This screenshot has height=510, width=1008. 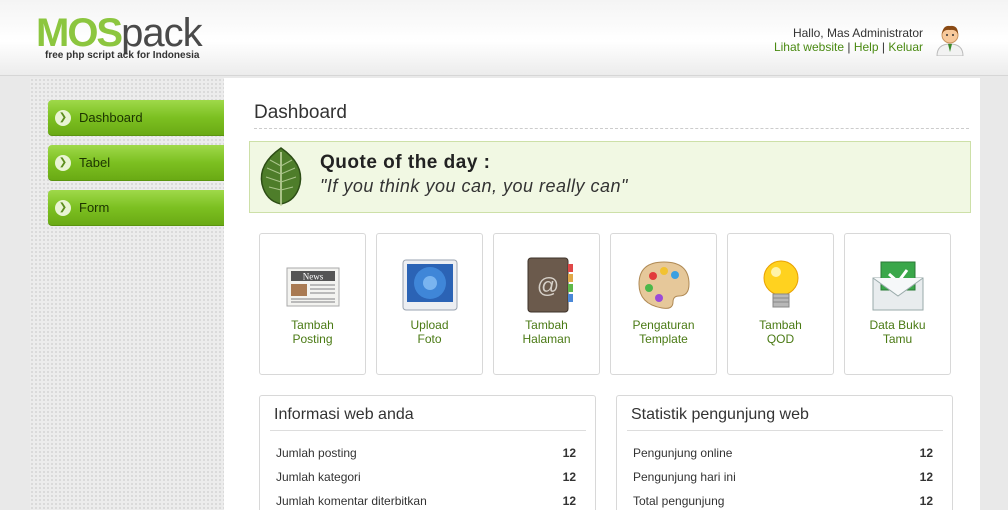 I want to click on stats-label: Total pengunjung, so click(x=679, y=501).